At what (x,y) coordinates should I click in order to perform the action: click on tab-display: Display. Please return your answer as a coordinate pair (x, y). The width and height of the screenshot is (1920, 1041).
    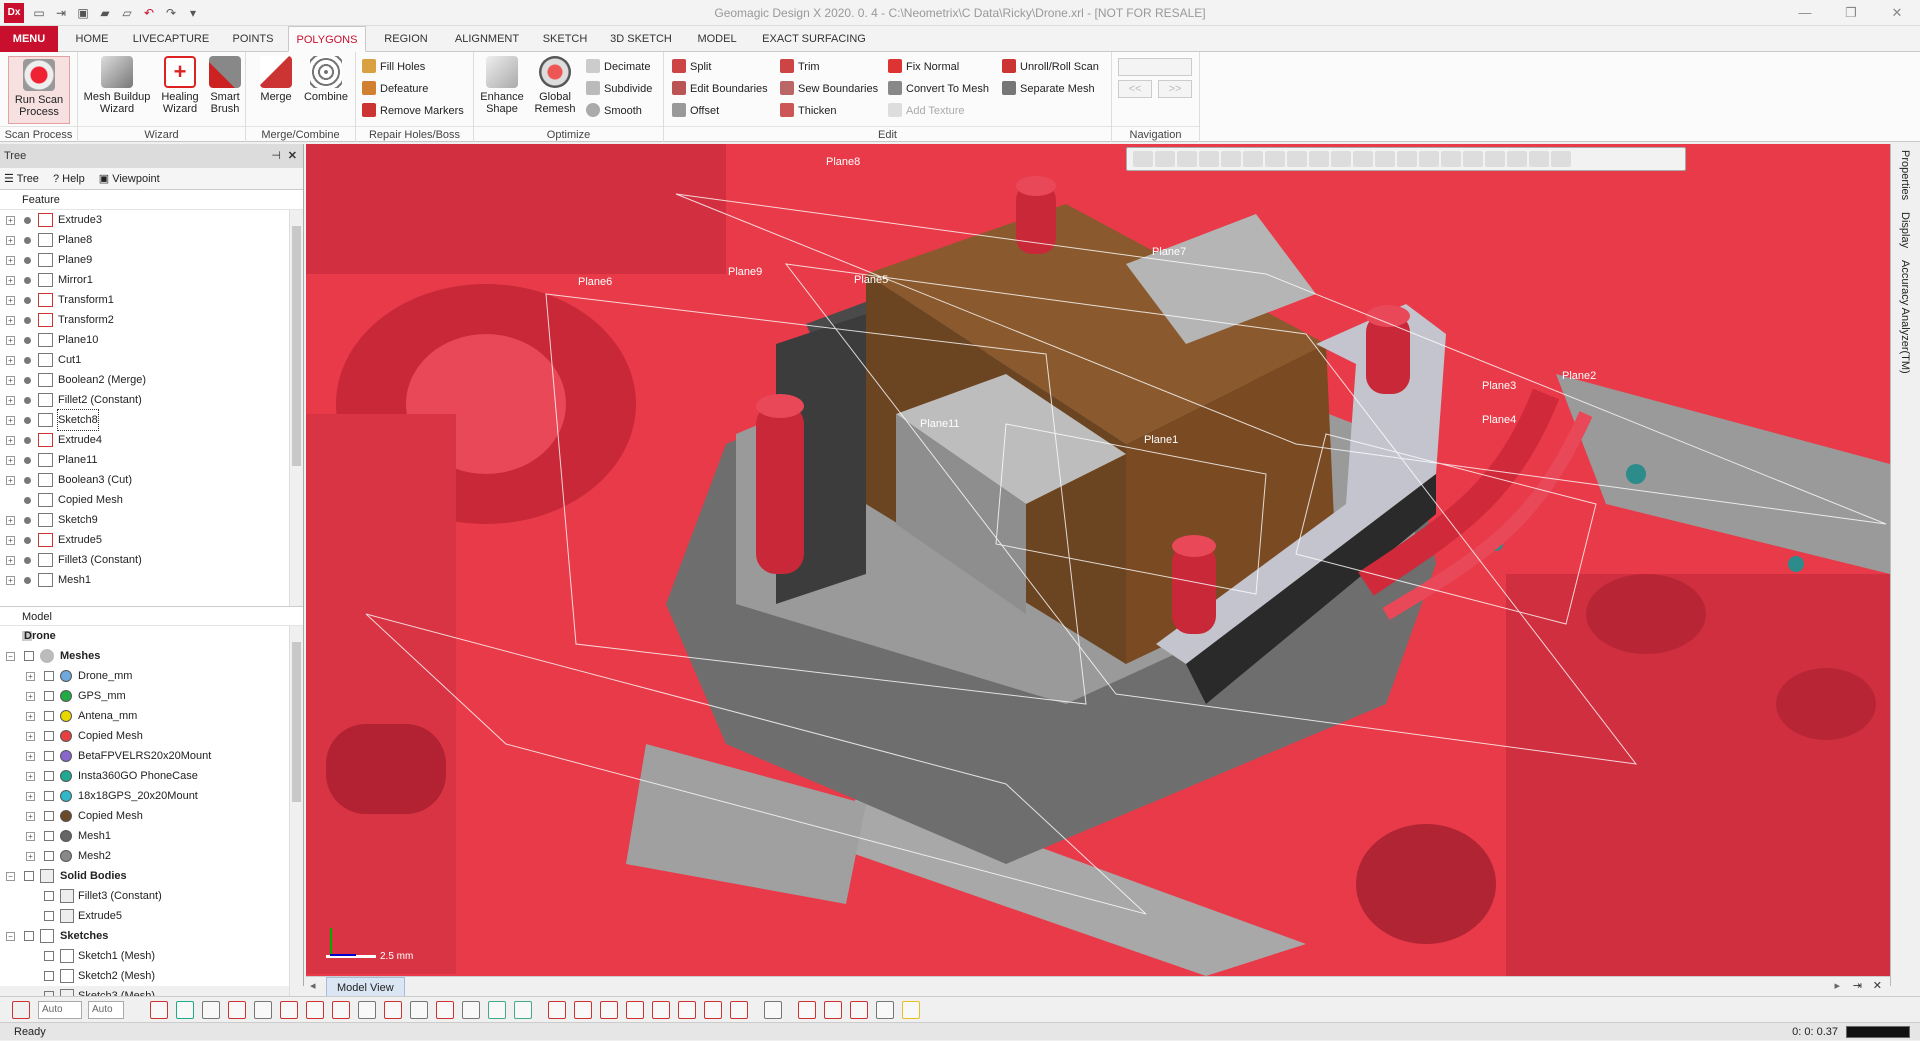
    Looking at the image, I should click on (1905, 230).